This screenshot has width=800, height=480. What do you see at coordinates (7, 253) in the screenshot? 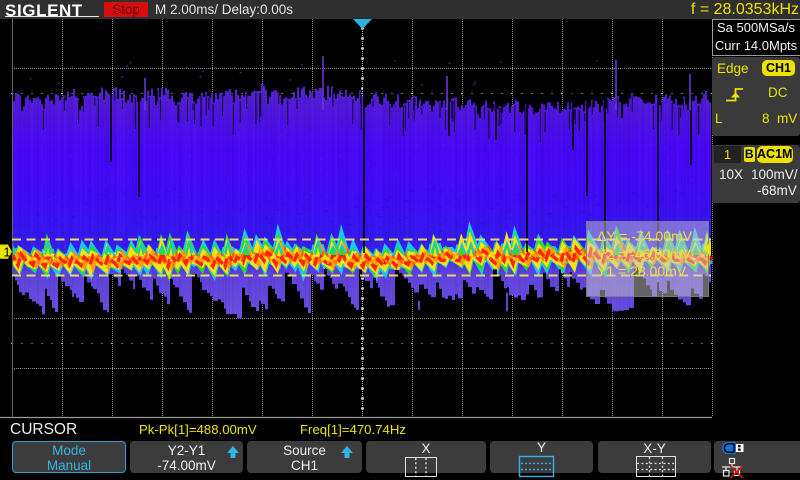
I see `svg-text: 1` at bounding box center [7, 253].